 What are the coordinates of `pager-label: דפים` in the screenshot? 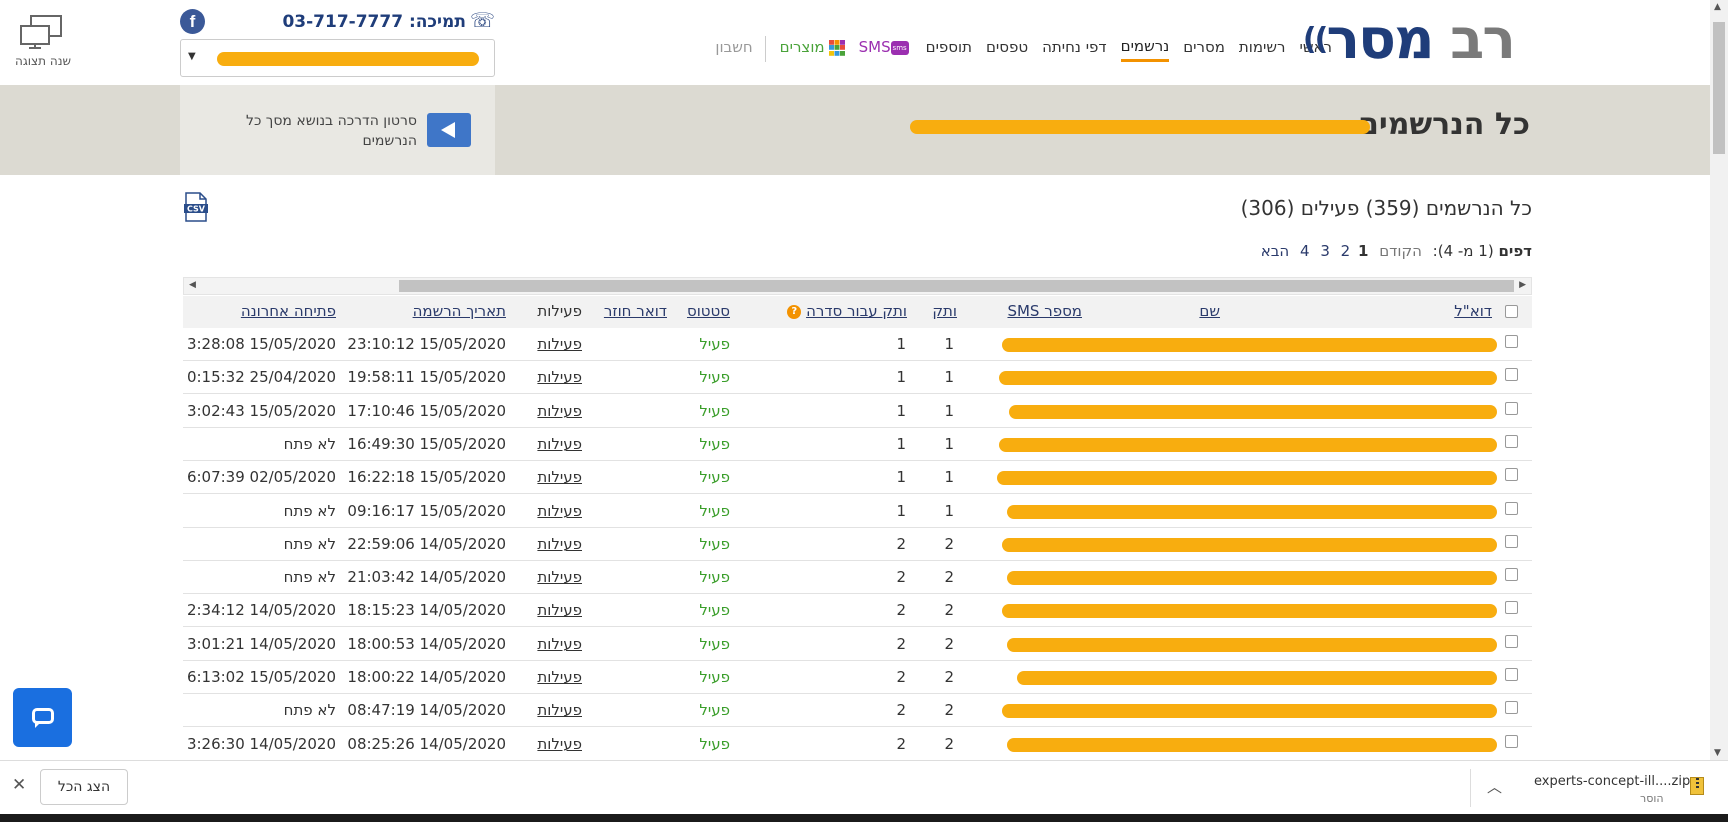 It's located at (1515, 251).